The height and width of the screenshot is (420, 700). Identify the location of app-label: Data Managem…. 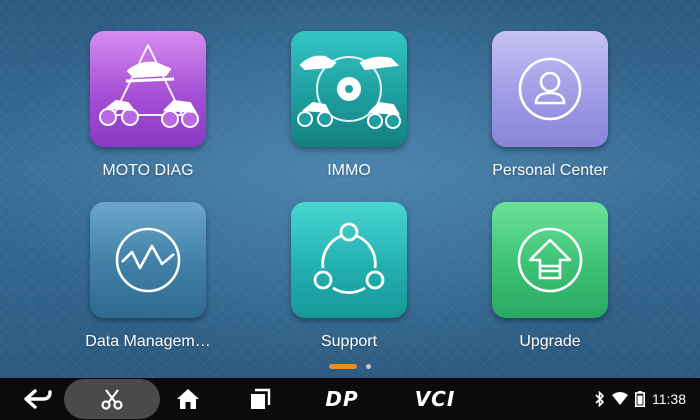
(148, 341).